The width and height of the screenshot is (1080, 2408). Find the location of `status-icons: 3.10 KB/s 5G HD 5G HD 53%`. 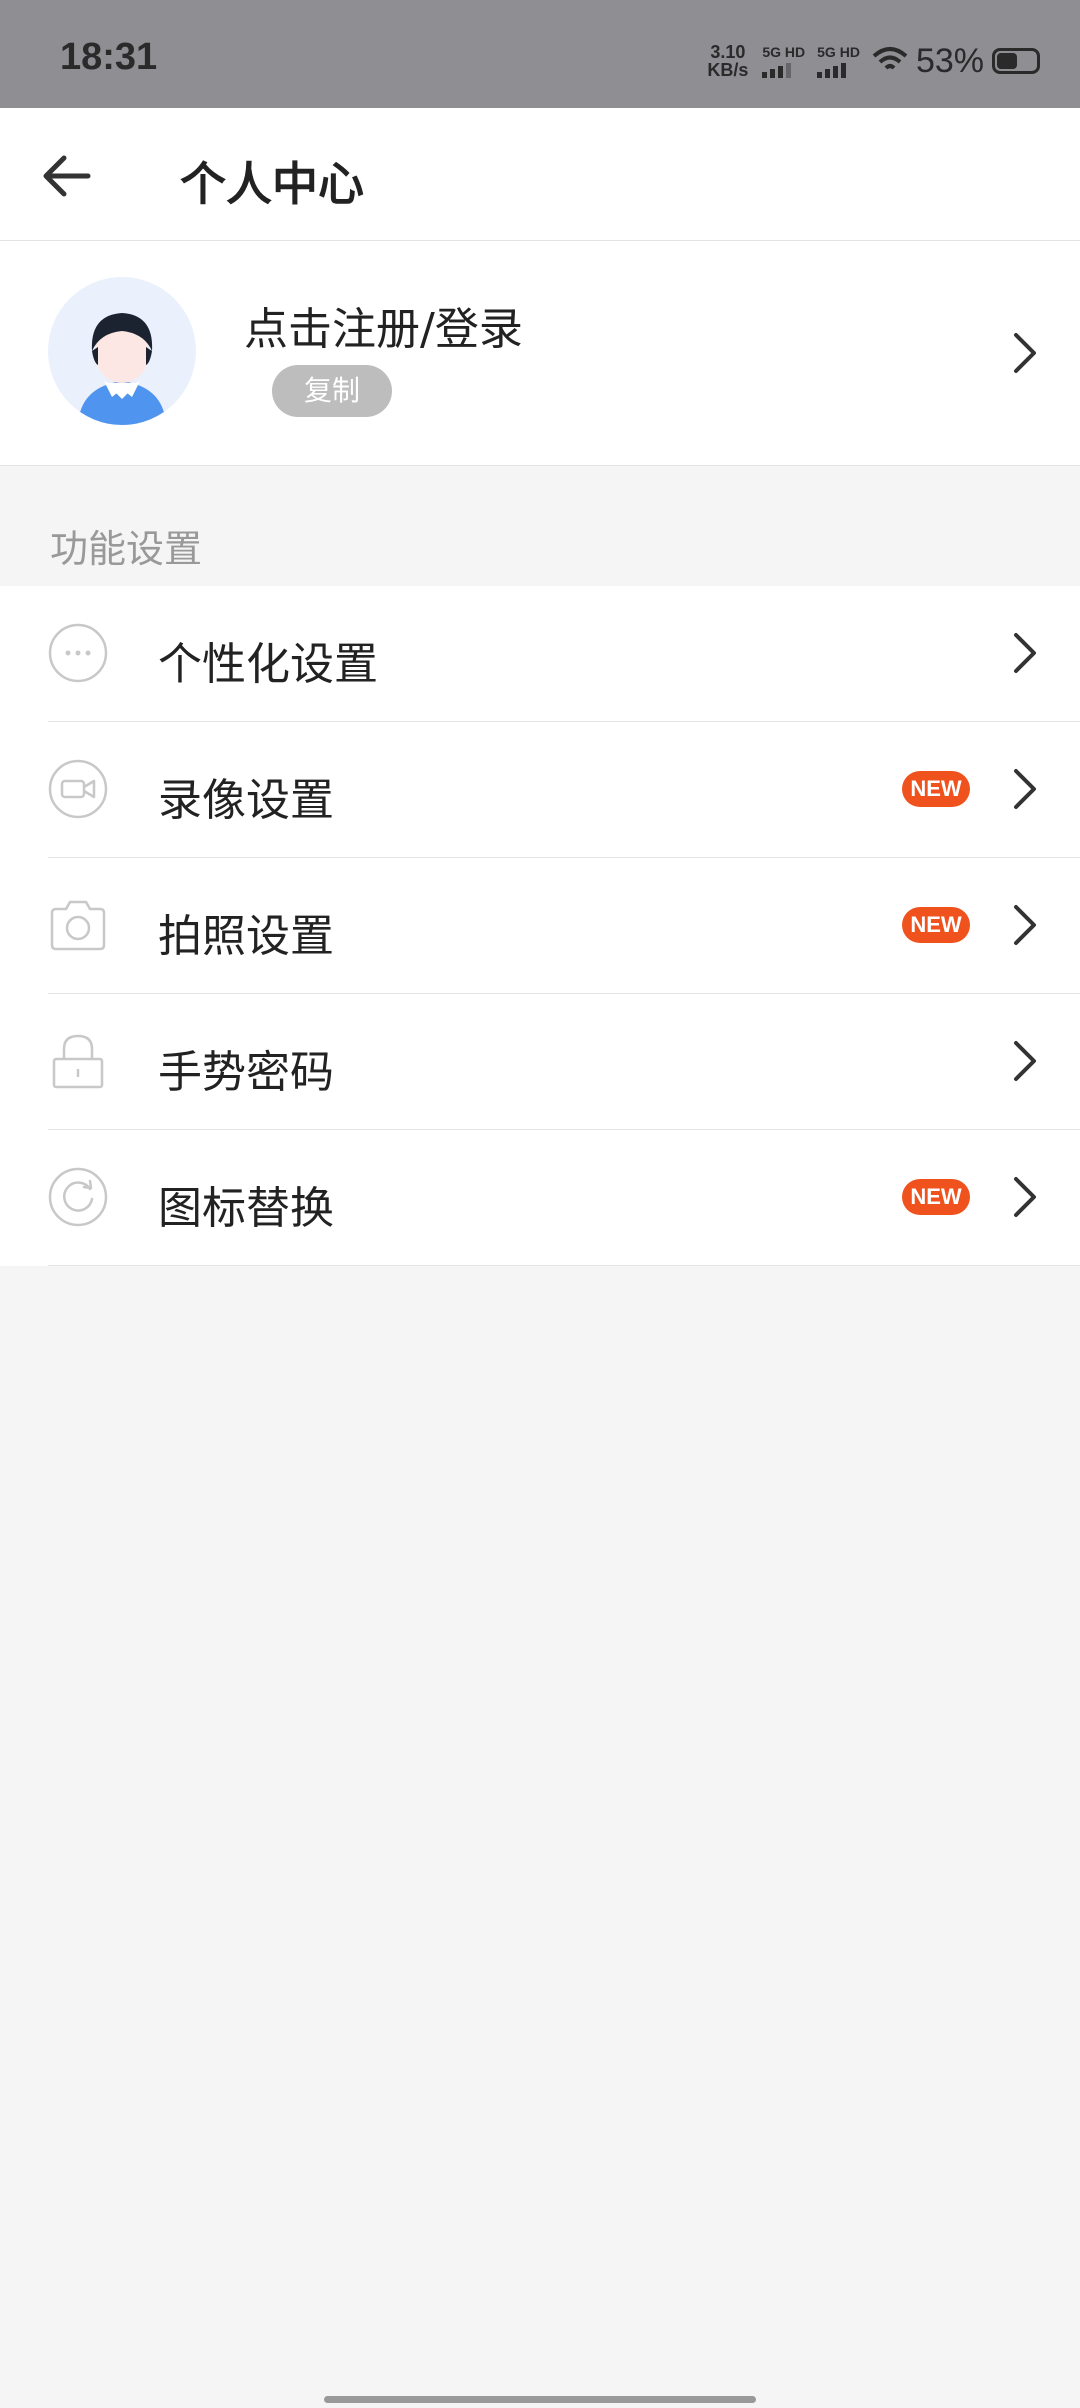

status-icons: 3.10 KB/s 5G HD 5G HD 53% is located at coordinates (873, 61).